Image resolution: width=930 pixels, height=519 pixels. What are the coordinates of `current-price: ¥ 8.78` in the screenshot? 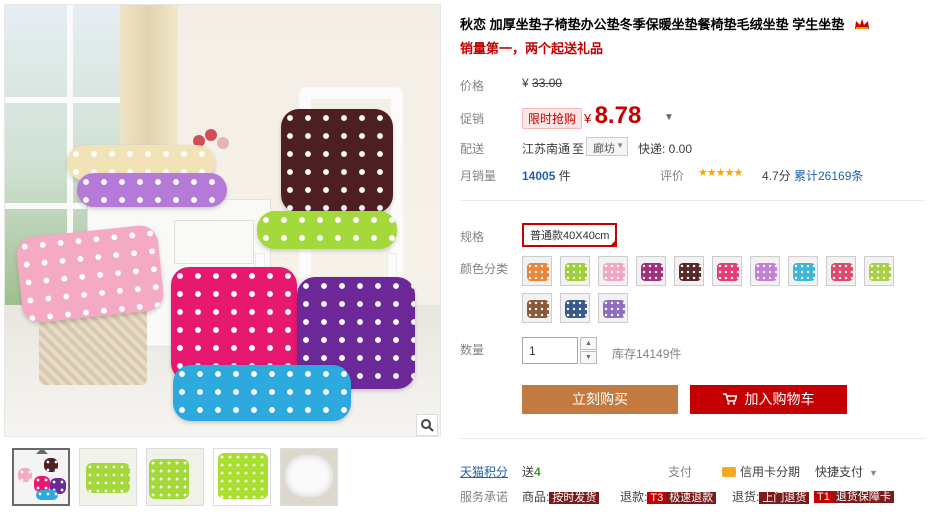 It's located at (612, 116).